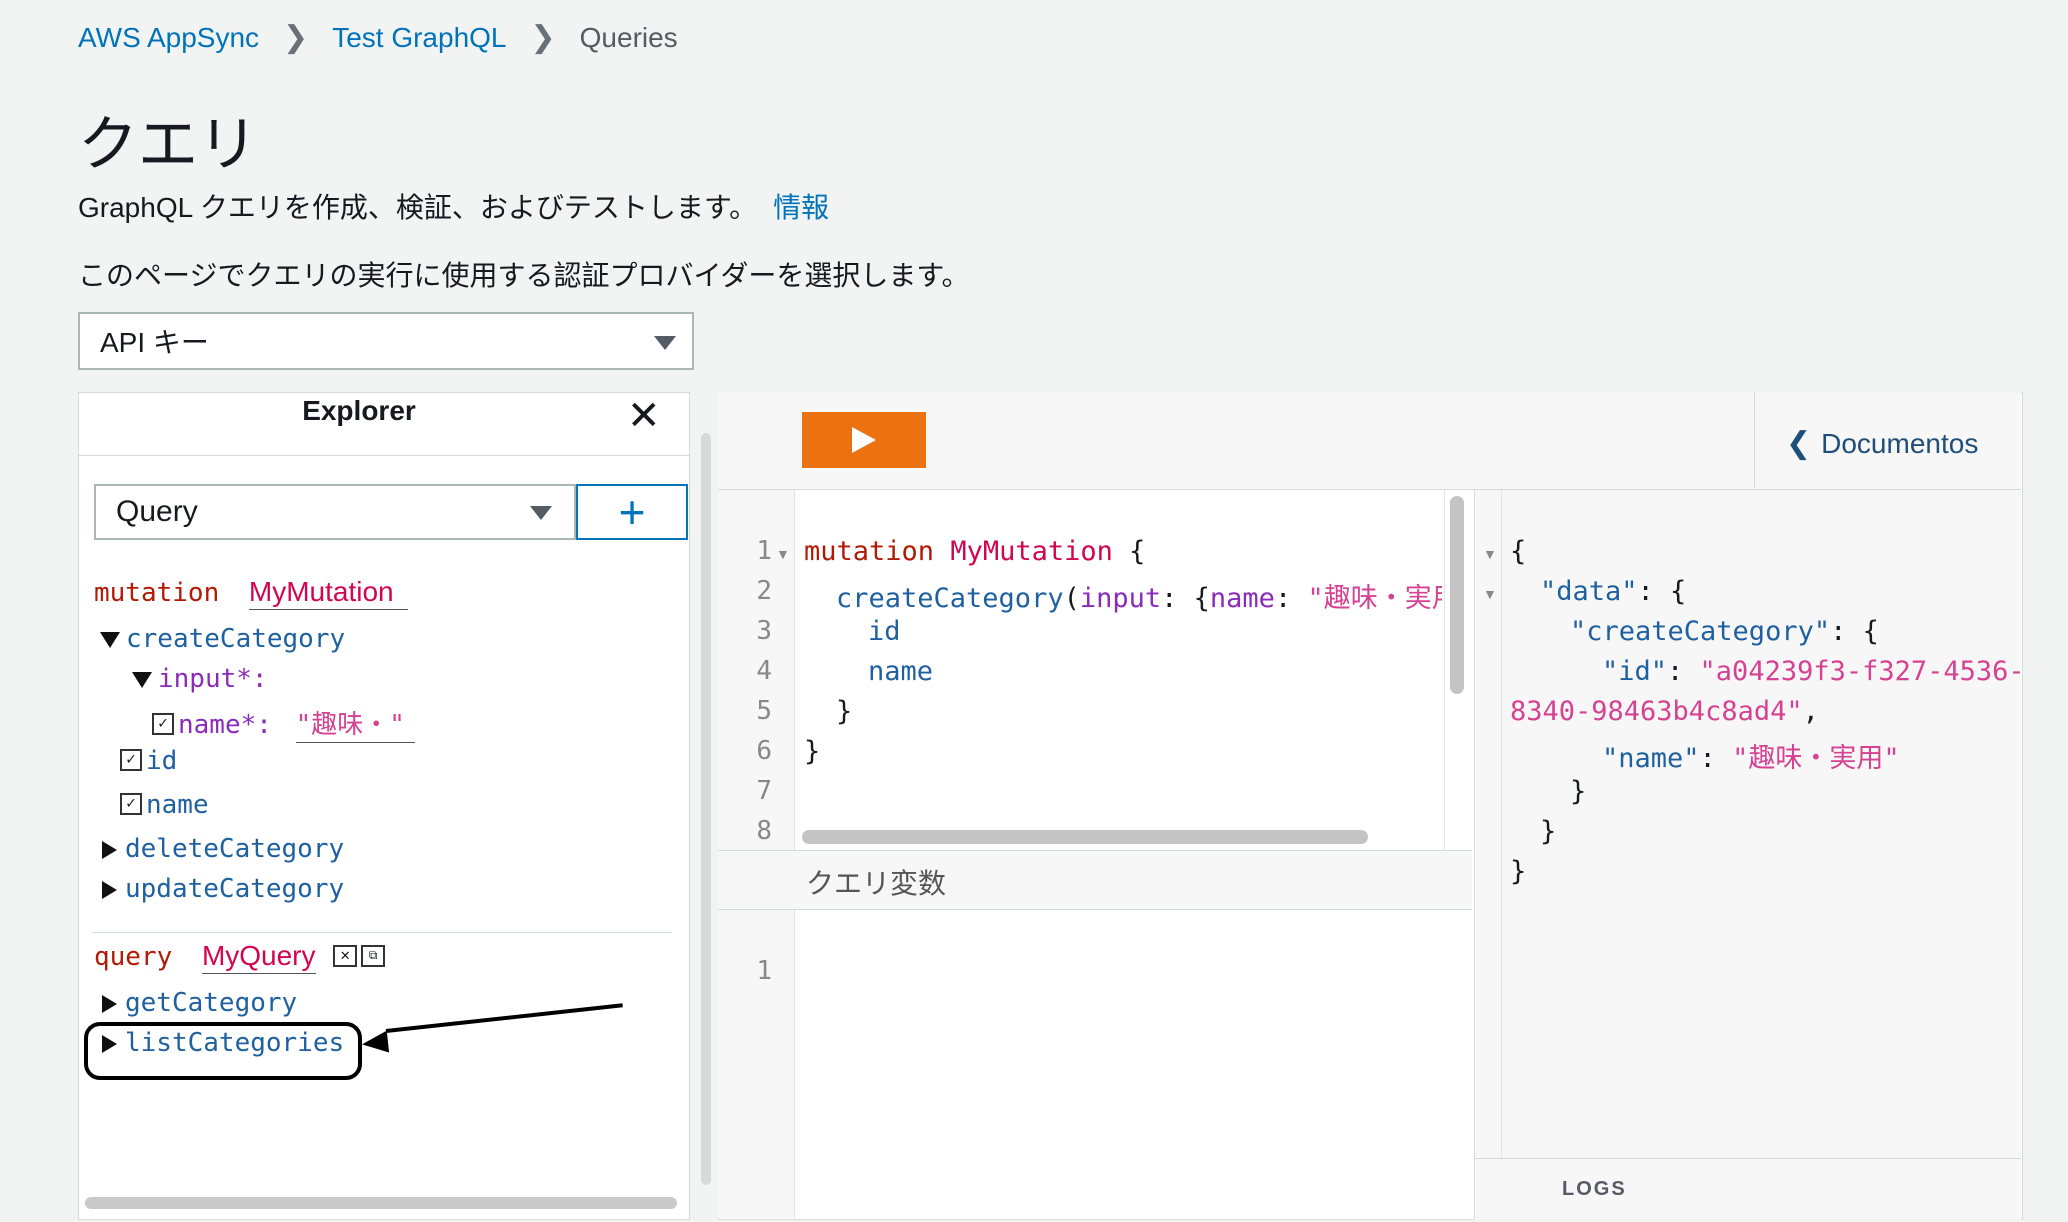 This screenshot has height=1222, width=2068. I want to click on tree-item-getCategory: getCategory, so click(199, 1003).